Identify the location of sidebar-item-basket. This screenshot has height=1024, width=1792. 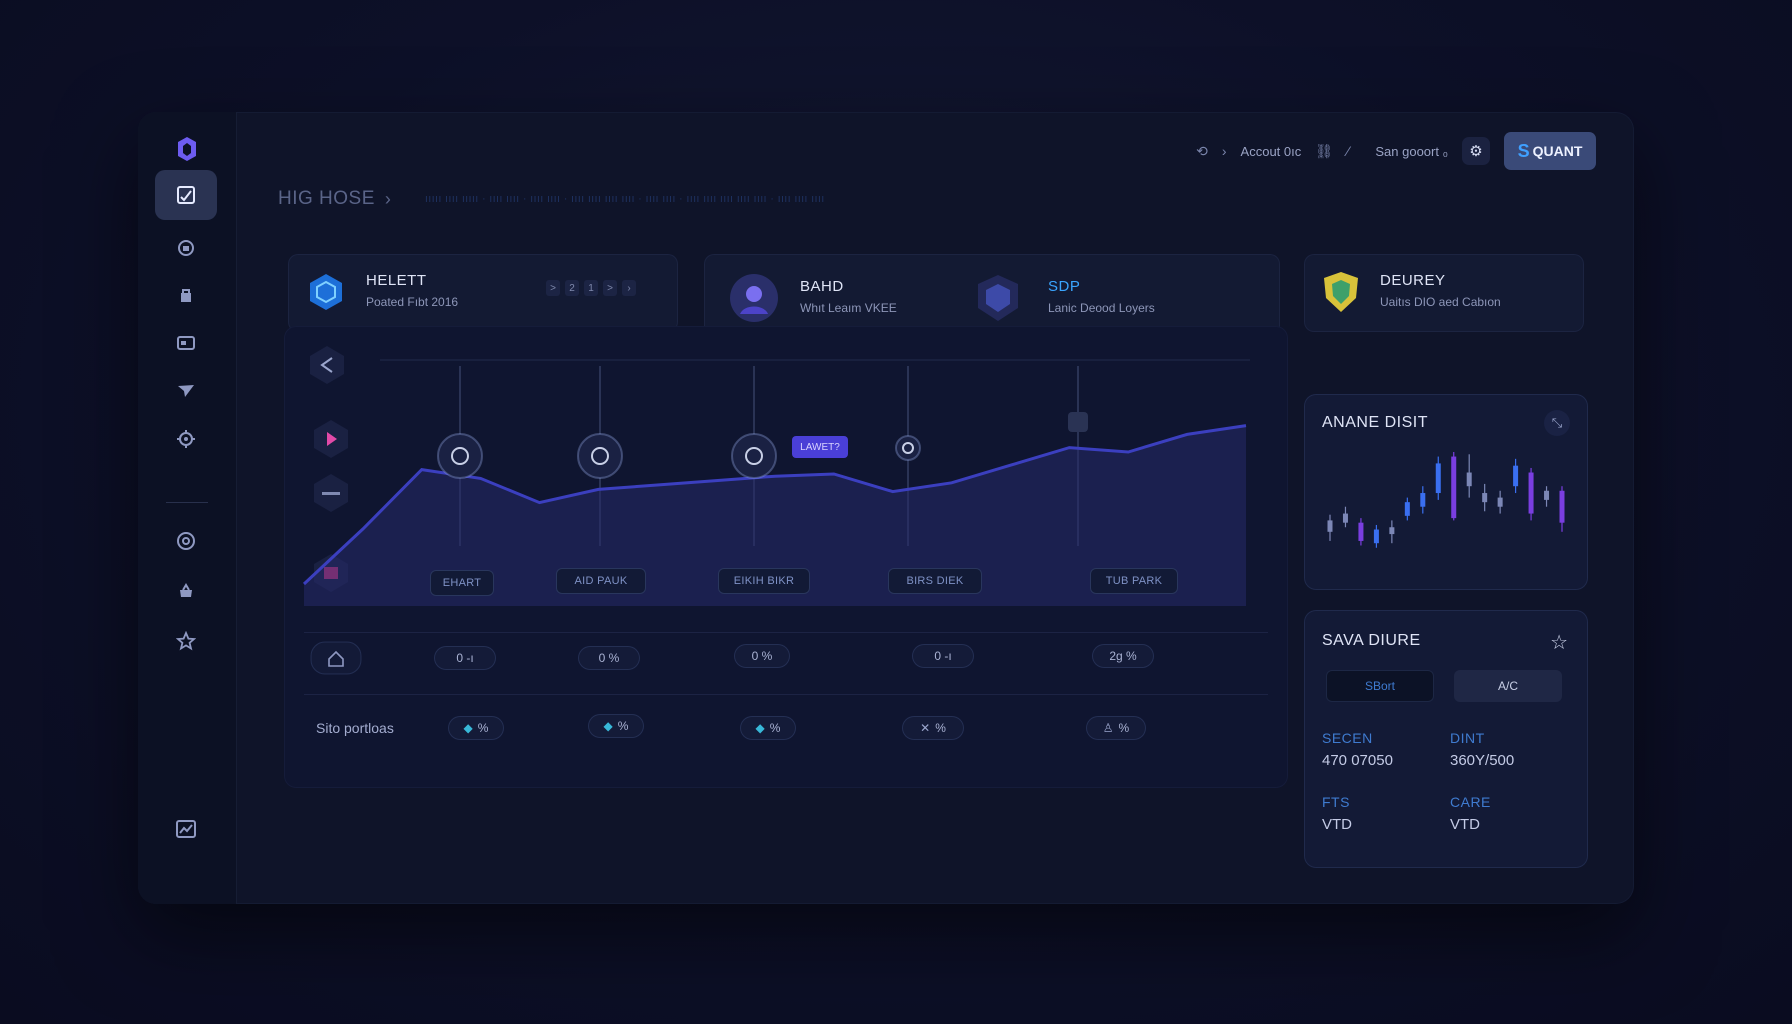
(186, 591).